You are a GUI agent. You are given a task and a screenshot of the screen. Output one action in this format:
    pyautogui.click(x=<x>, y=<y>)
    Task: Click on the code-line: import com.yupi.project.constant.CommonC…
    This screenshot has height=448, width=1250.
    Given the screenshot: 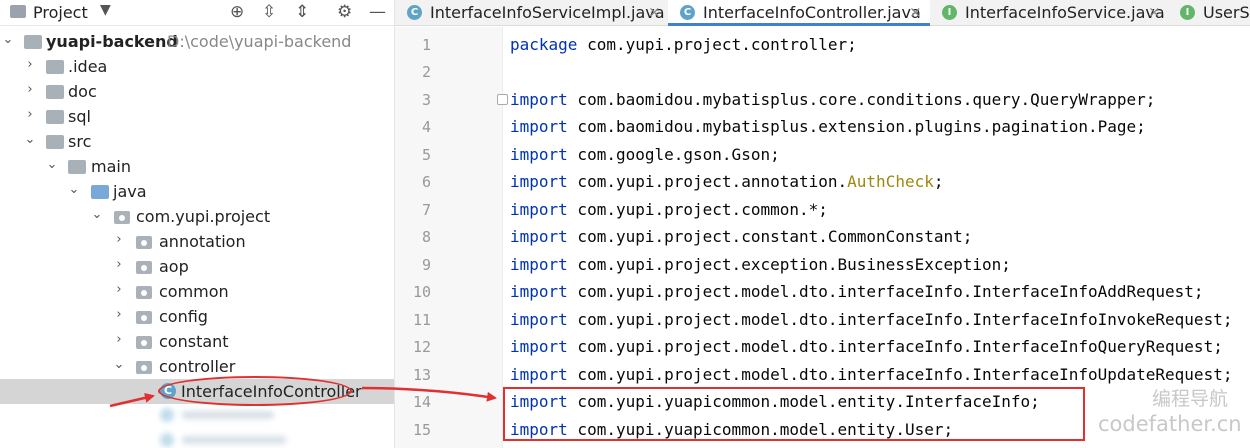 What is the action you would take?
    pyautogui.click(x=741, y=236)
    